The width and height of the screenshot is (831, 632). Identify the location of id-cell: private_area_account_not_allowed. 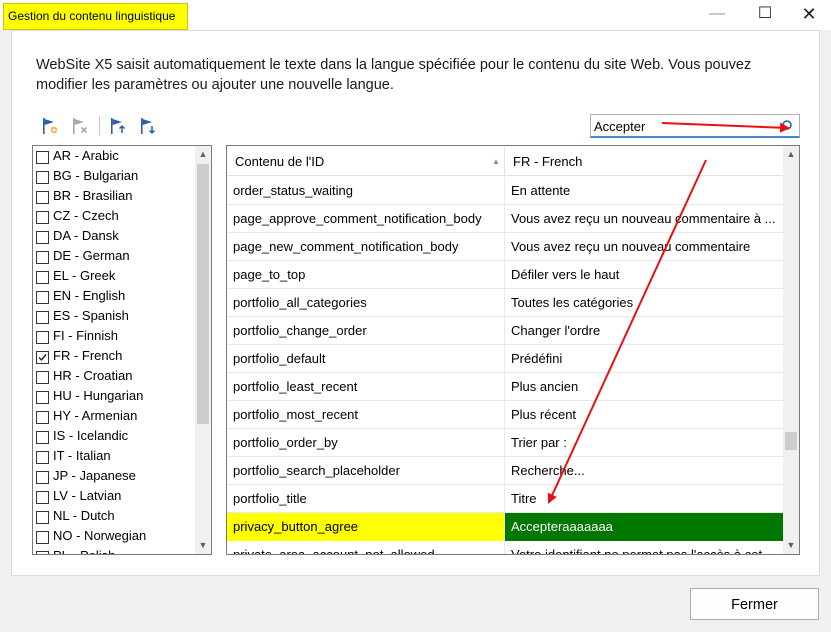
(366, 547).